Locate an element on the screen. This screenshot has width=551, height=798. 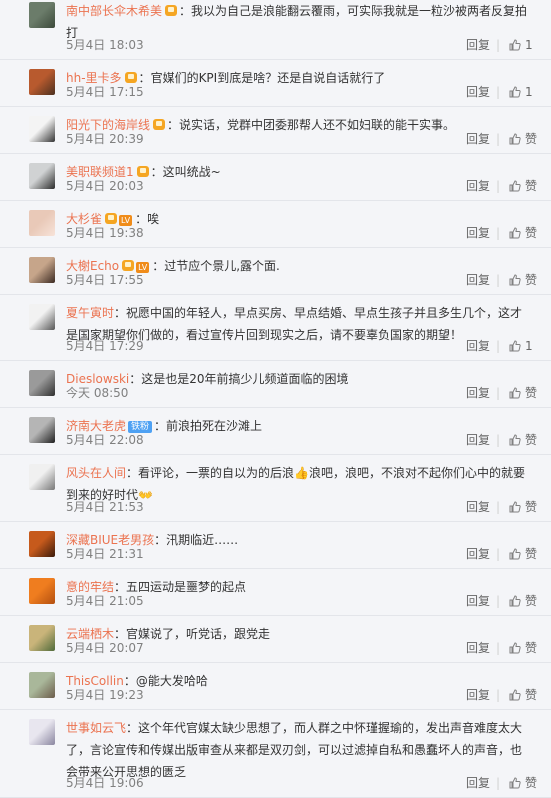
comment-time: 5月4日 22:08 is located at coordinates (105, 440).